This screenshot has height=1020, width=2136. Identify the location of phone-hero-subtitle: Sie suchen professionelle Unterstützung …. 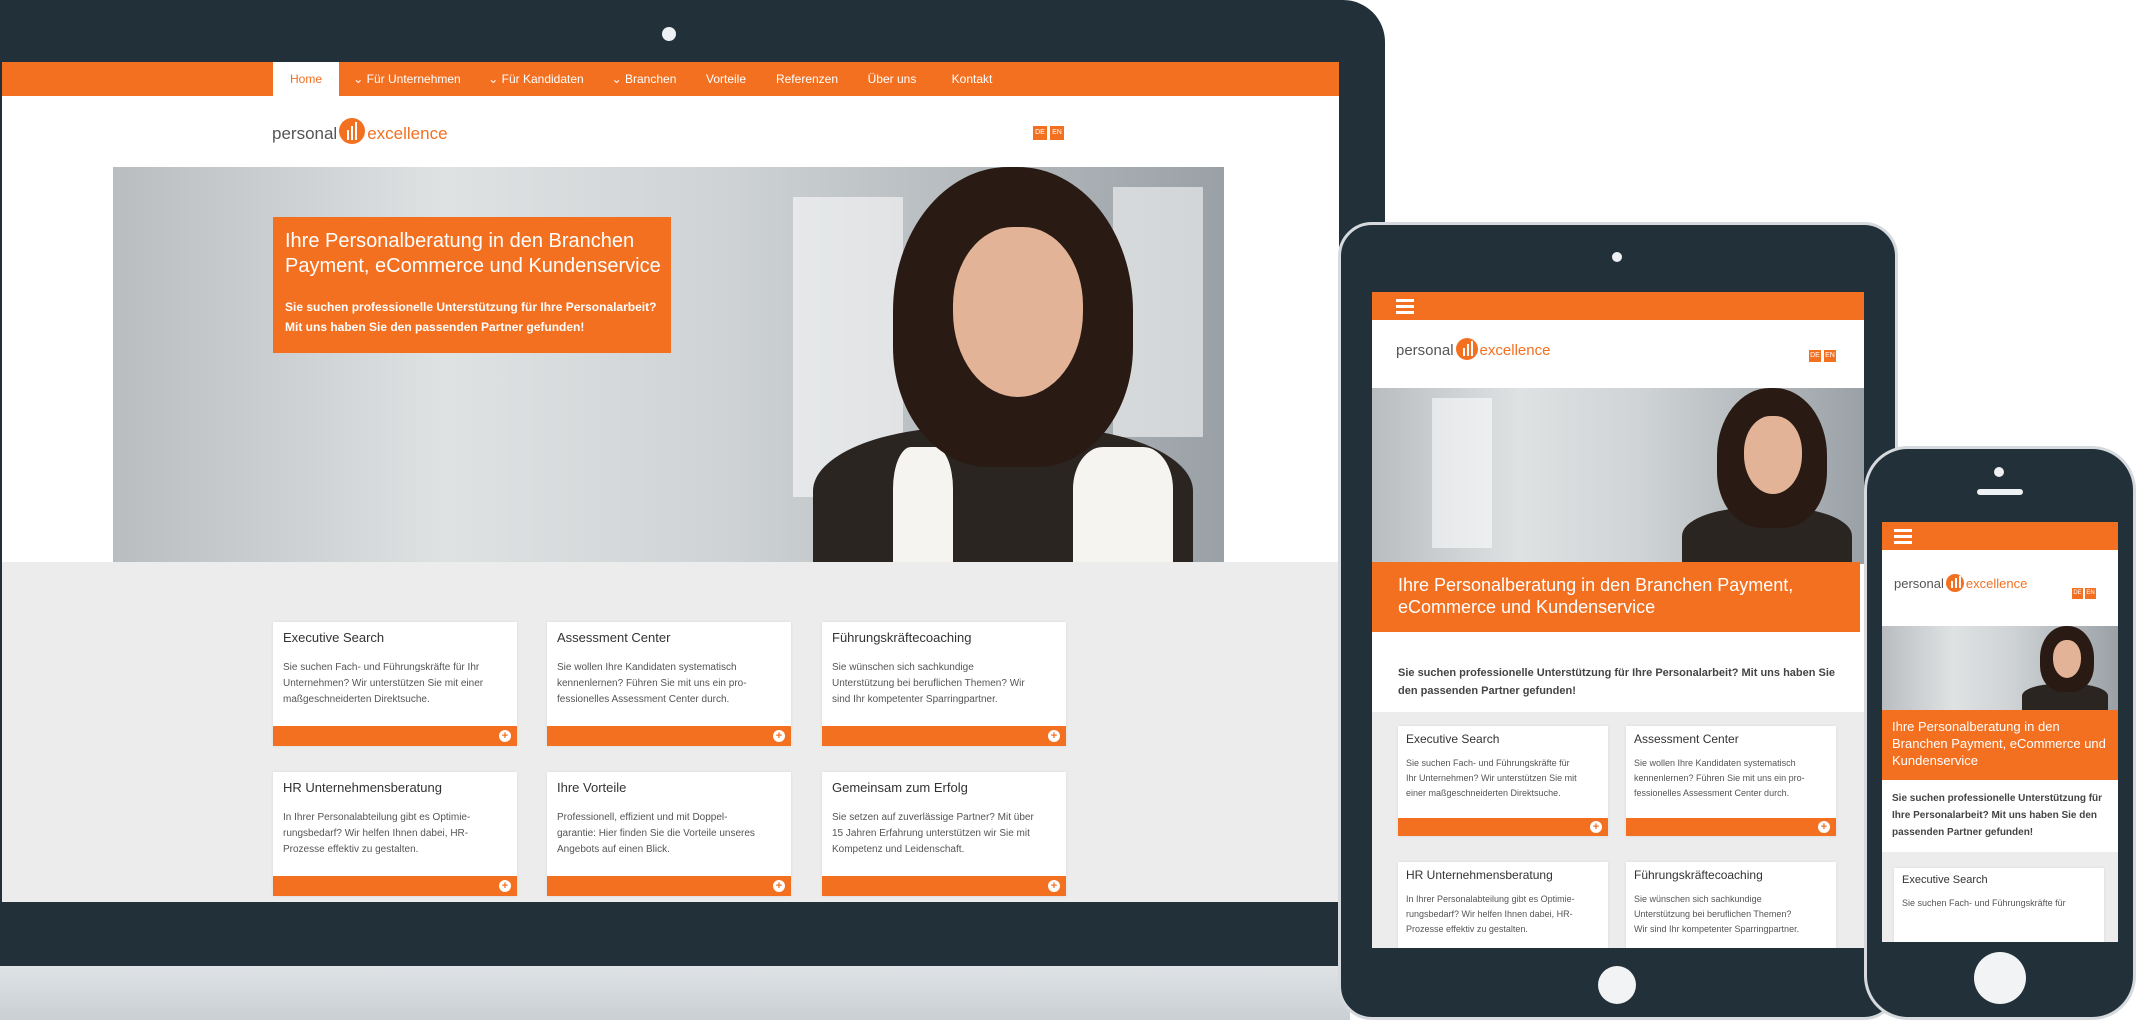
(1997, 815).